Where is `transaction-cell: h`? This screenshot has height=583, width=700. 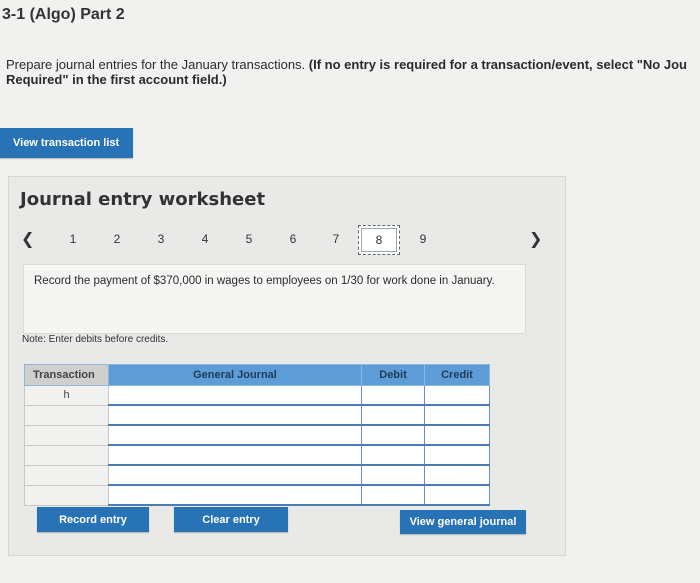 transaction-cell: h is located at coordinates (66, 395).